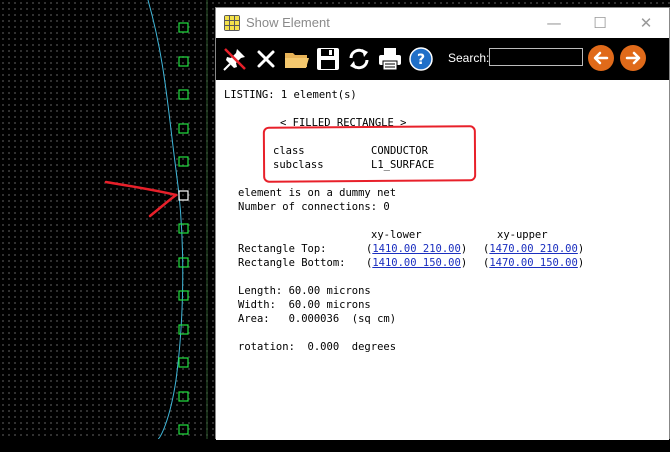  I want to click on annotation-arrow, so click(141, 199).